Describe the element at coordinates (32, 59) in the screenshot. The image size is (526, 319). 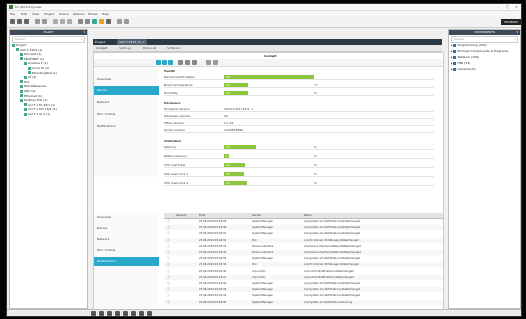
I see `tree-item: PROFINET (1)` at that location.